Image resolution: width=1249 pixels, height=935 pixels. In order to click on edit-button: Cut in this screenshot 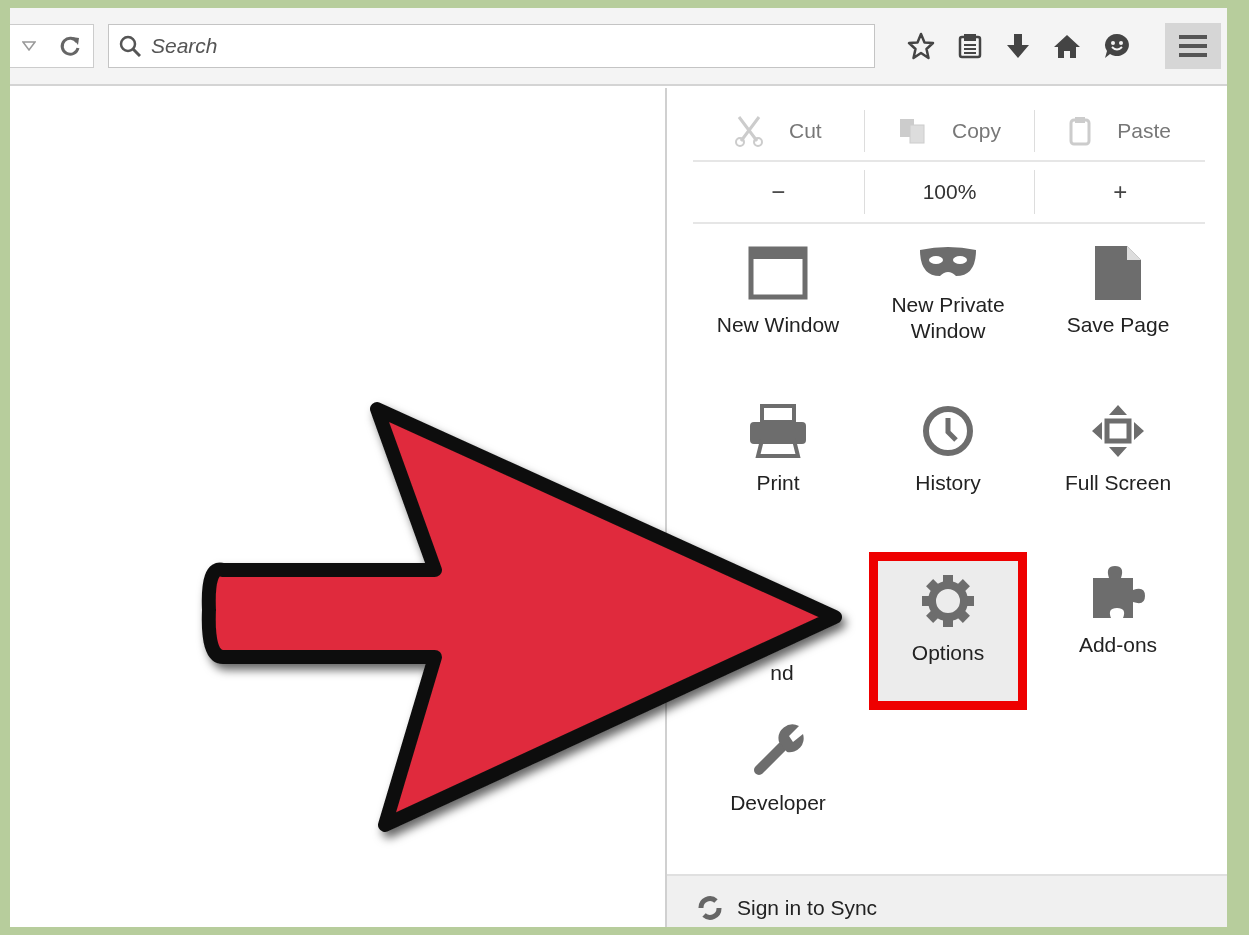, I will do `click(778, 131)`.